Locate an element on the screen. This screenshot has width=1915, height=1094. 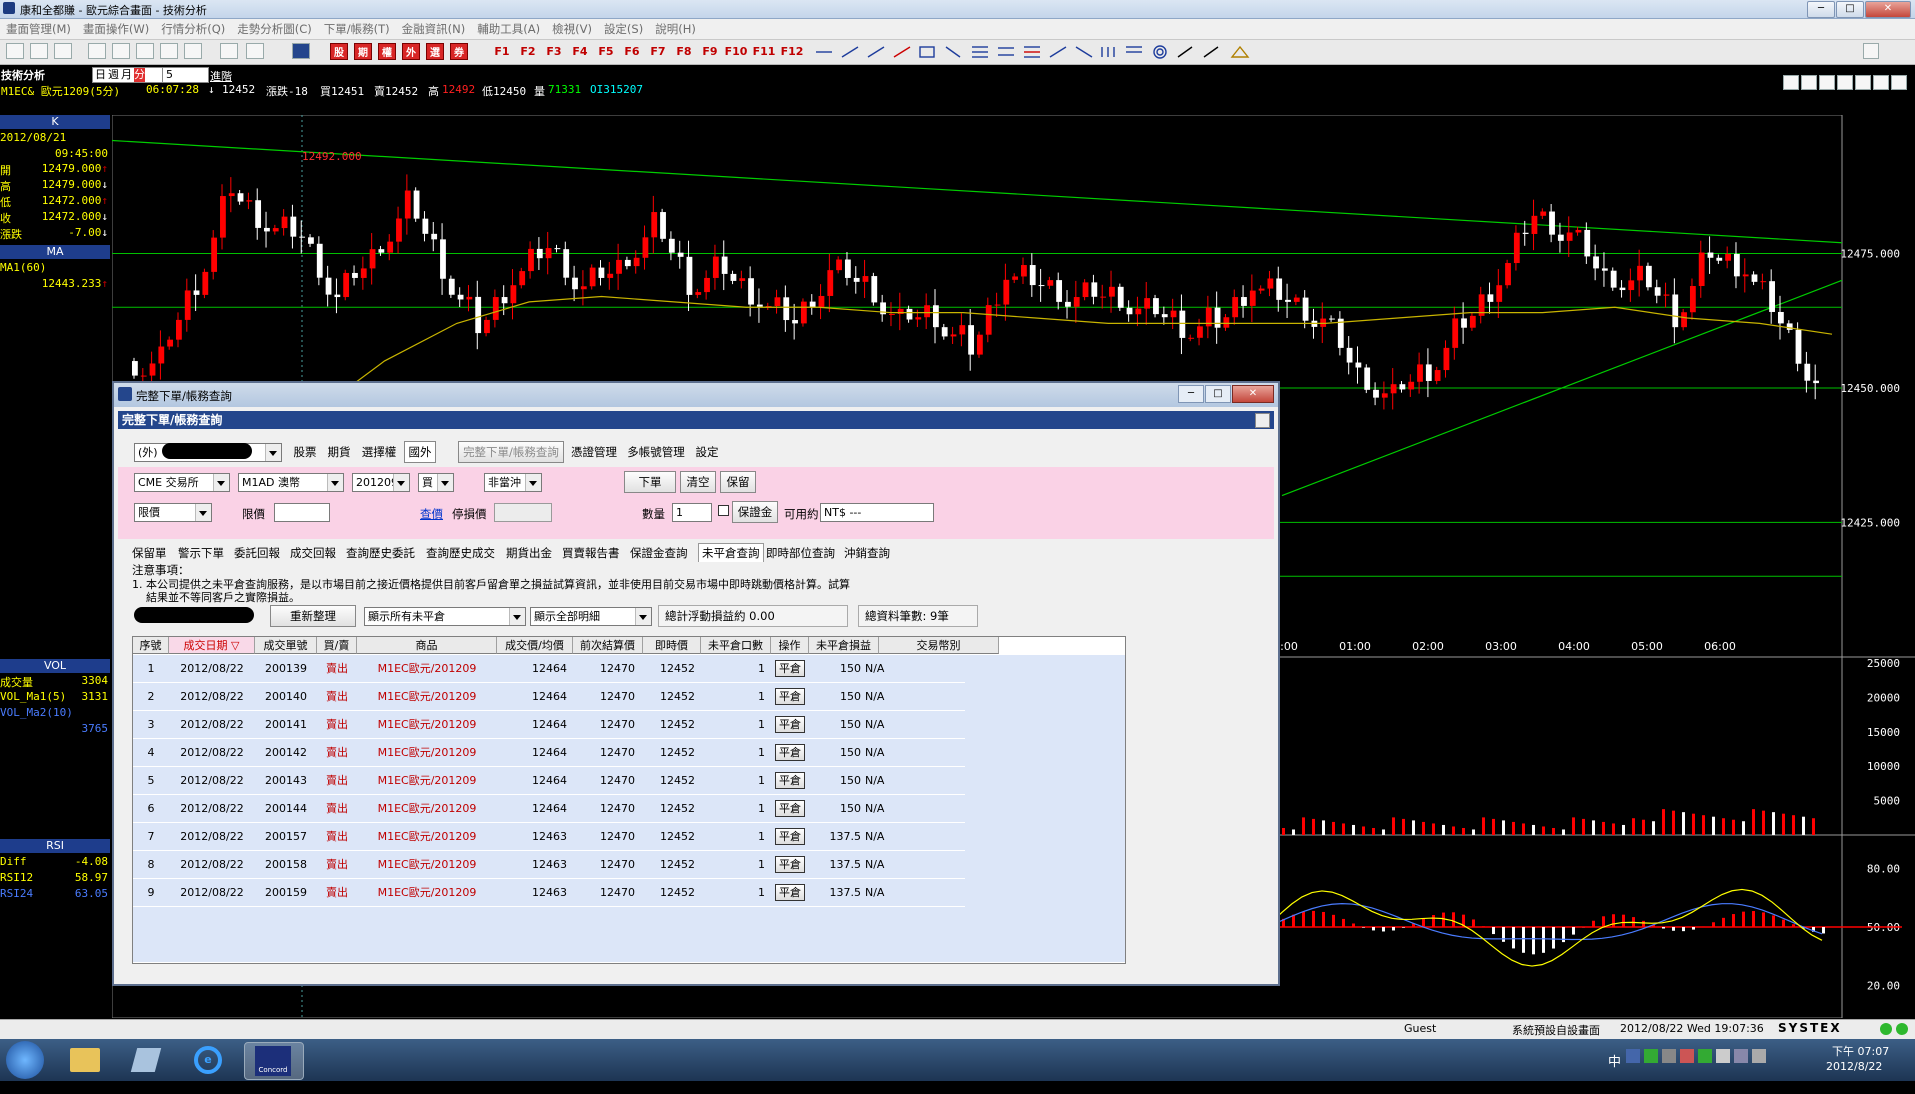
tab-alert-order: 警示下單 is located at coordinates (201, 553).